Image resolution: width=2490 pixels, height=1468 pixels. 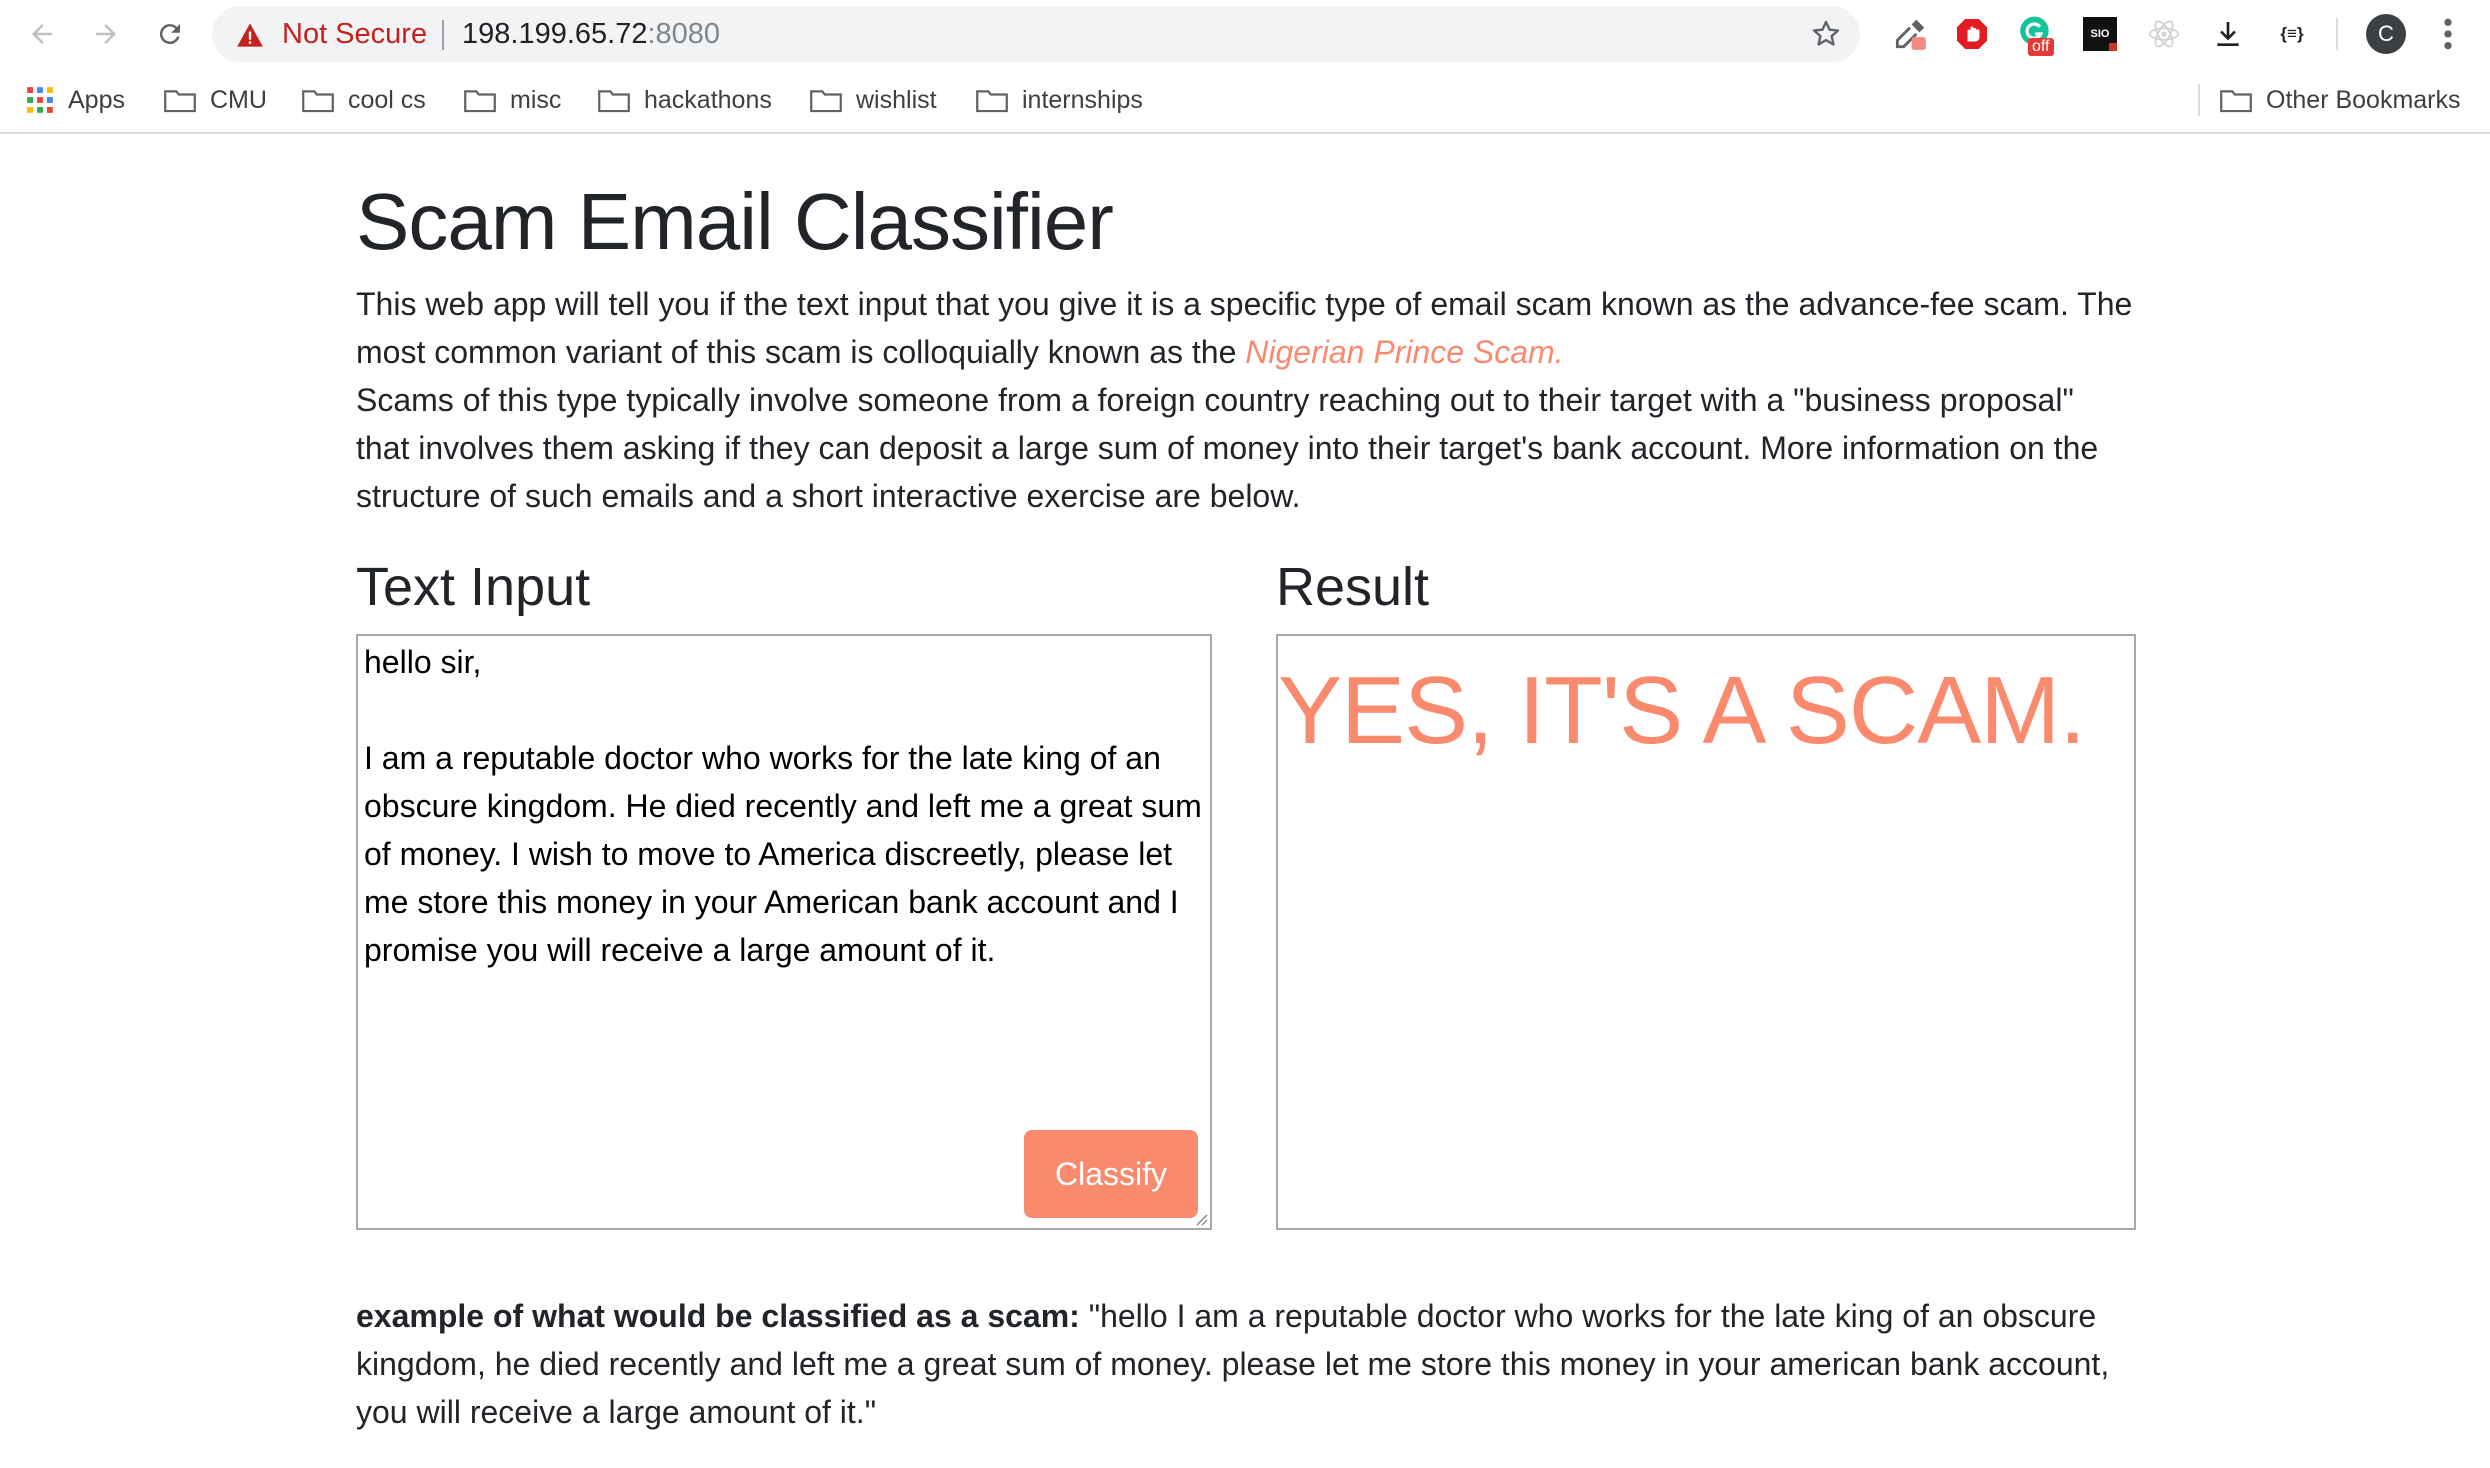 What do you see at coordinates (2113, 47) in the screenshot?
I see `sio-corner` at bounding box center [2113, 47].